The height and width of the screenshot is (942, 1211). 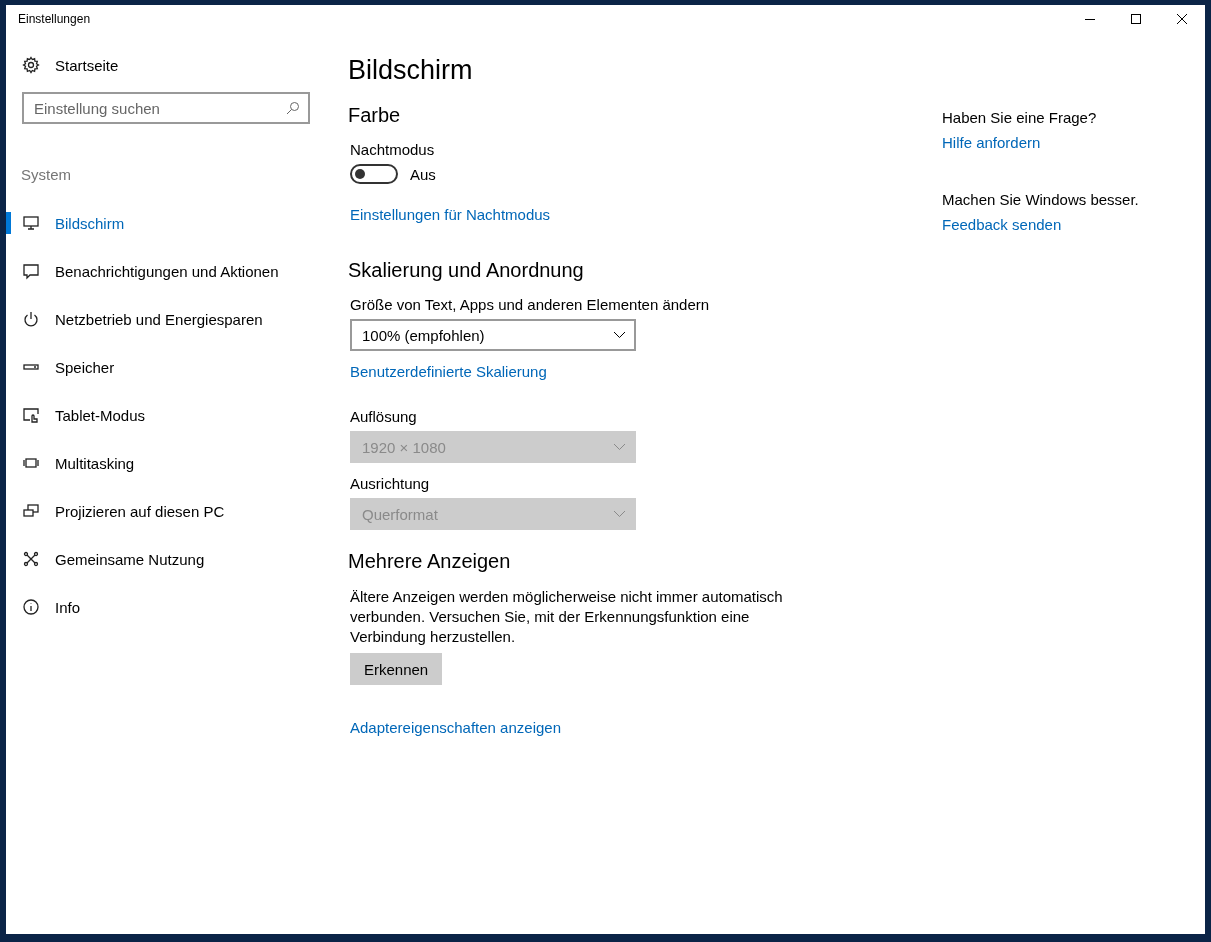 What do you see at coordinates (177, 223) in the screenshot?
I see `nav-item: Bildschirm` at bounding box center [177, 223].